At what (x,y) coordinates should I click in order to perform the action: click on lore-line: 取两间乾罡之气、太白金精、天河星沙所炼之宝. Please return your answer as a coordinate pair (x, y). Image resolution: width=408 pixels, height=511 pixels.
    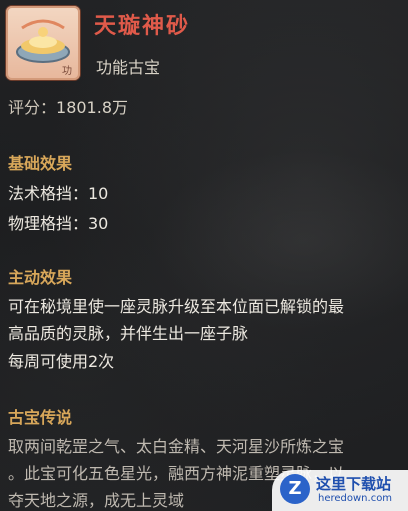
    Looking at the image, I should click on (176, 446).